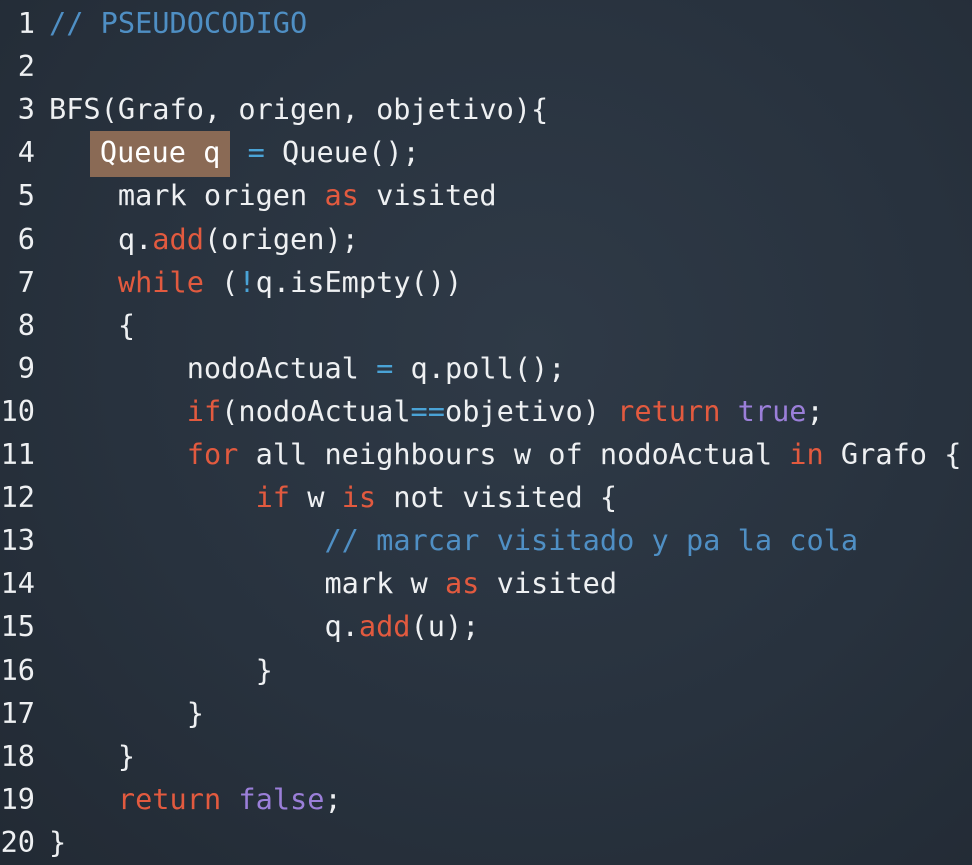 The image size is (972, 865). Describe the element at coordinates (26, 23) in the screenshot. I see `line-number: 1` at that location.